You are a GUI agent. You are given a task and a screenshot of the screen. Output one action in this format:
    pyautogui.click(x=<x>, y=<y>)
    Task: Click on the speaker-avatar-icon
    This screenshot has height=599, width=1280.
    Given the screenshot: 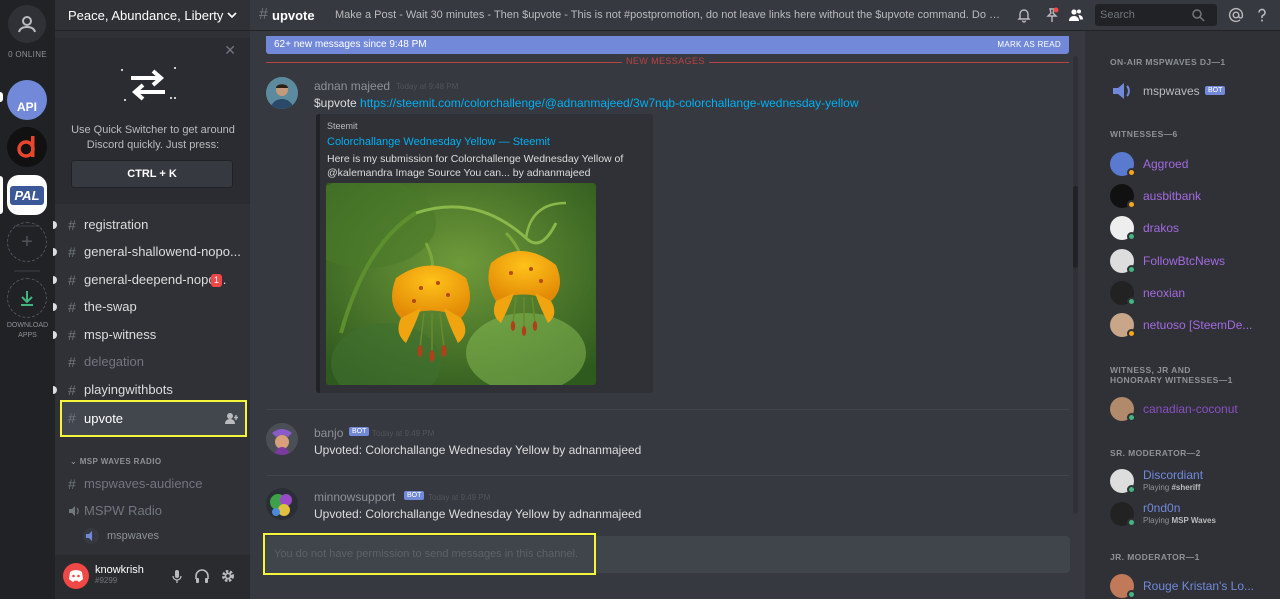 What is the action you would take?
    pyautogui.click(x=1122, y=91)
    